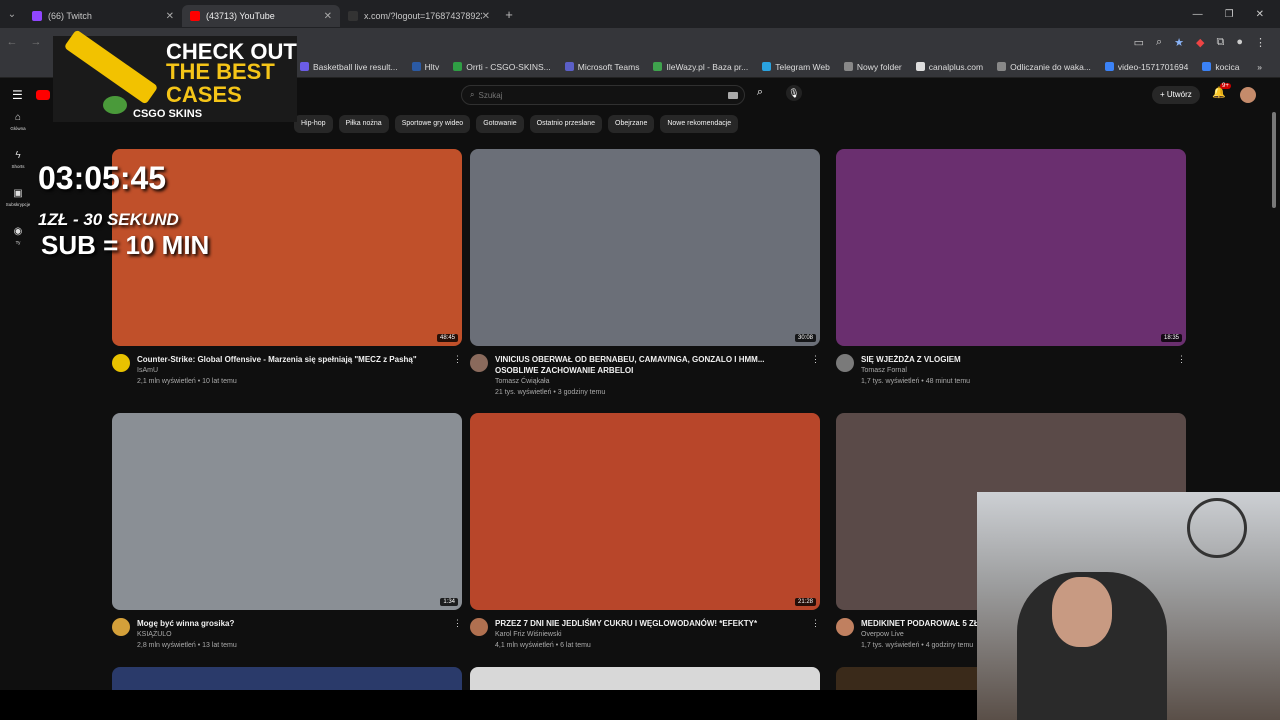 Image resolution: width=1280 pixels, height=720 pixels. Describe the element at coordinates (18, 204) in the screenshot. I see `sidebar-item-label: Subskrypcje` at that location.